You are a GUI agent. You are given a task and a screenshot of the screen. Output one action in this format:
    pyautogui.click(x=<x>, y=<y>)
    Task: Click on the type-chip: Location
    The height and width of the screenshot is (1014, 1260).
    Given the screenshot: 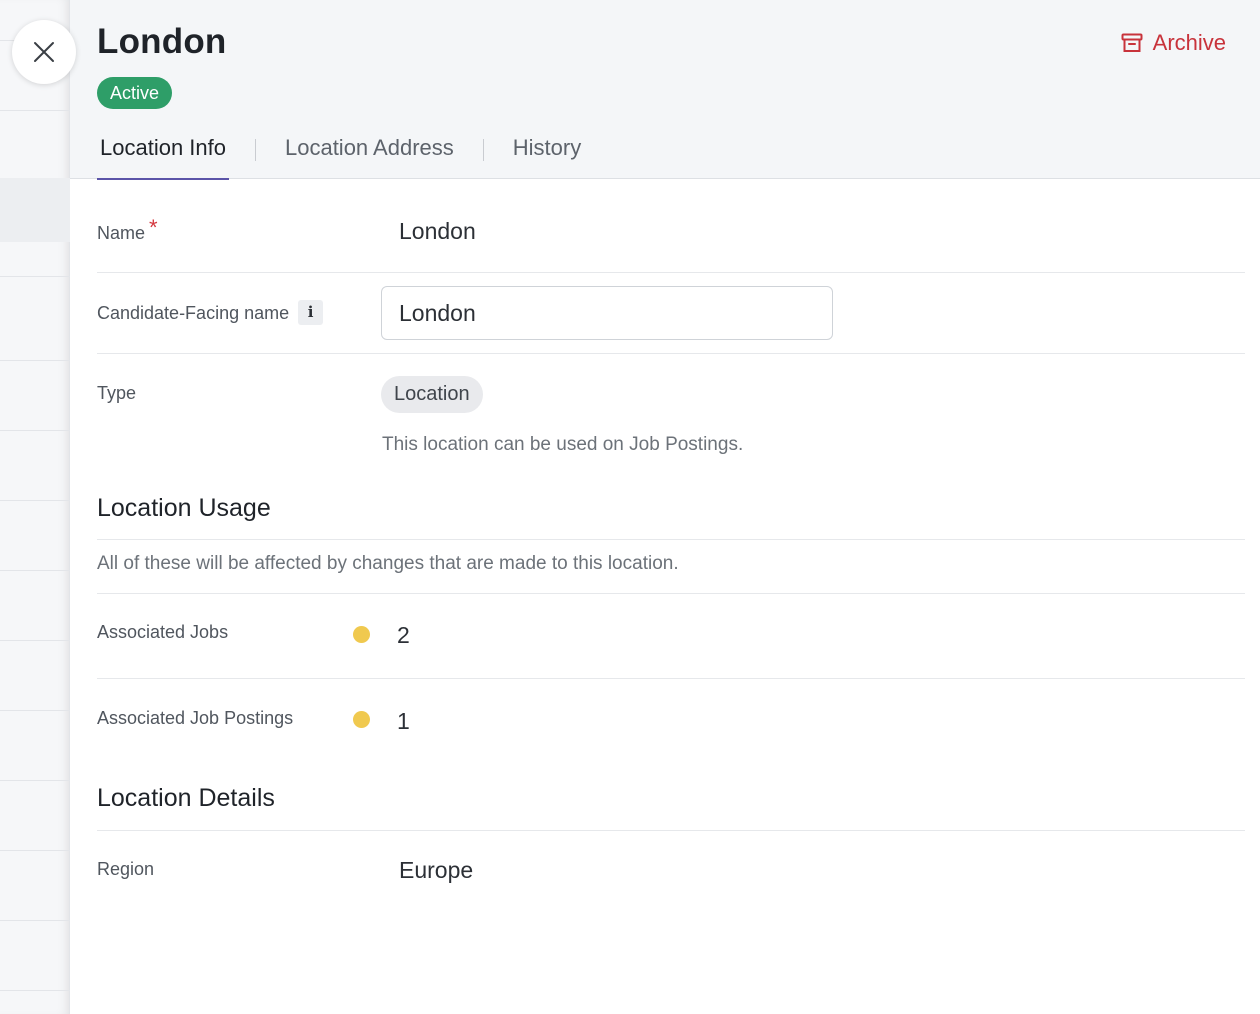 What is the action you would take?
    pyautogui.click(x=432, y=394)
    